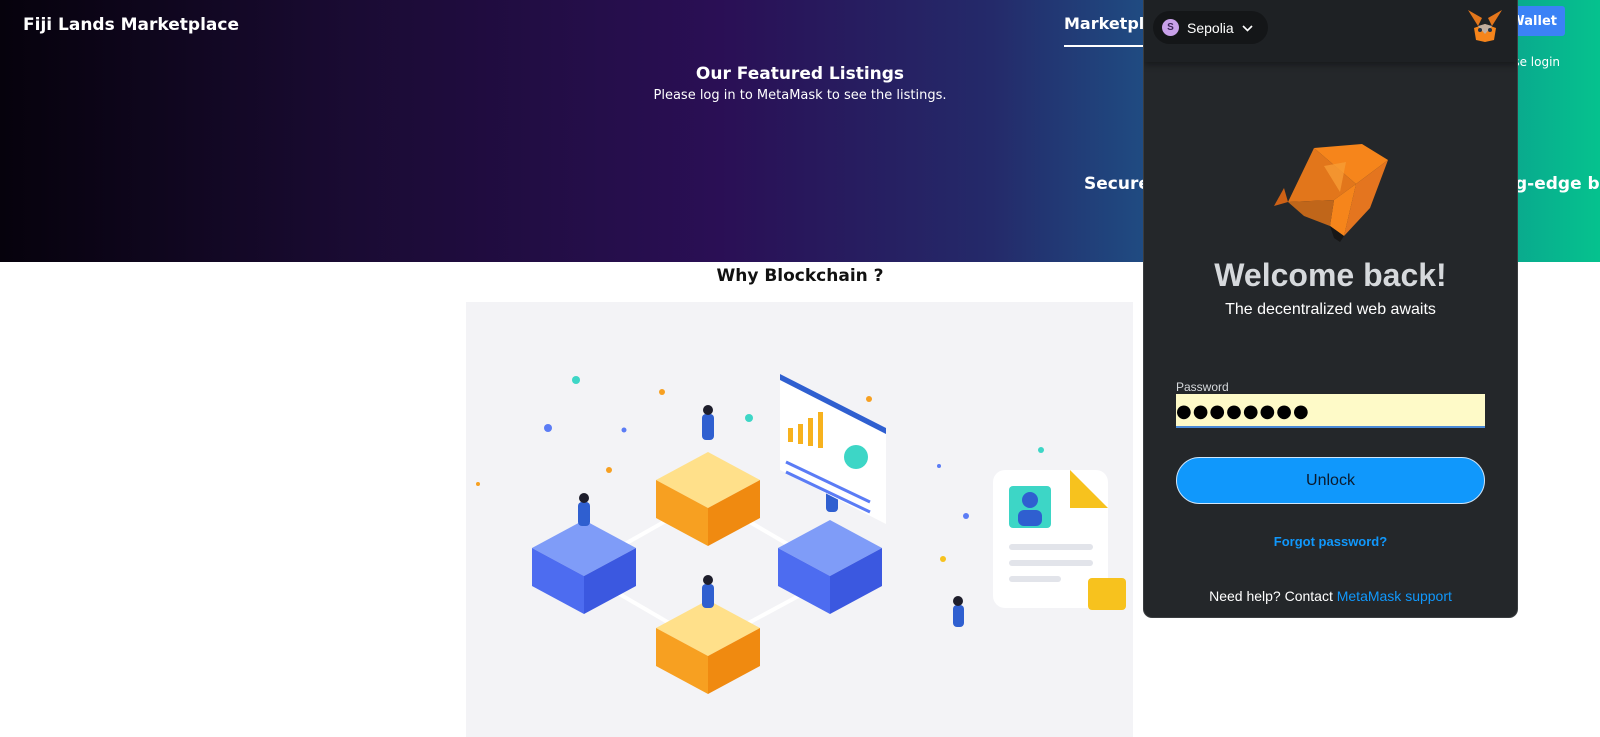  What do you see at coordinates (1273, 596) in the screenshot?
I see `help-prefix-text: Need help? Contact` at bounding box center [1273, 596].